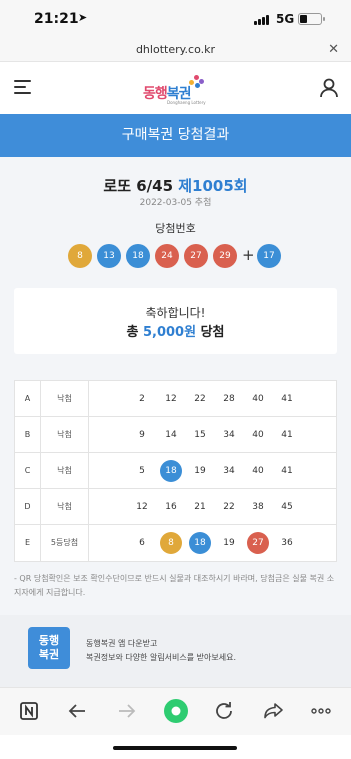  Describe the element at coordinates (28, 471) in the screenshot. I see `game-id: C` at that location.